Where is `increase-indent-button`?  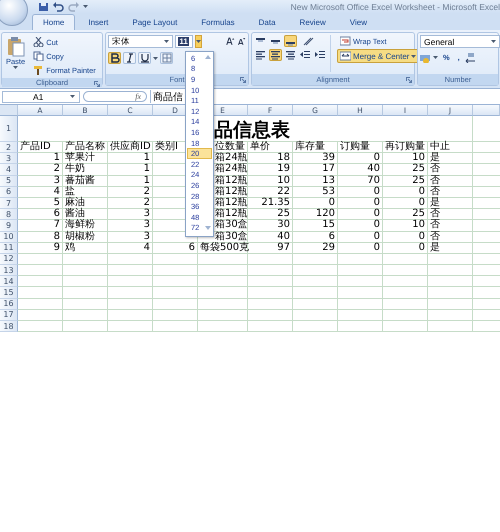 increase-indent-button is located at coordinates (320, 55).